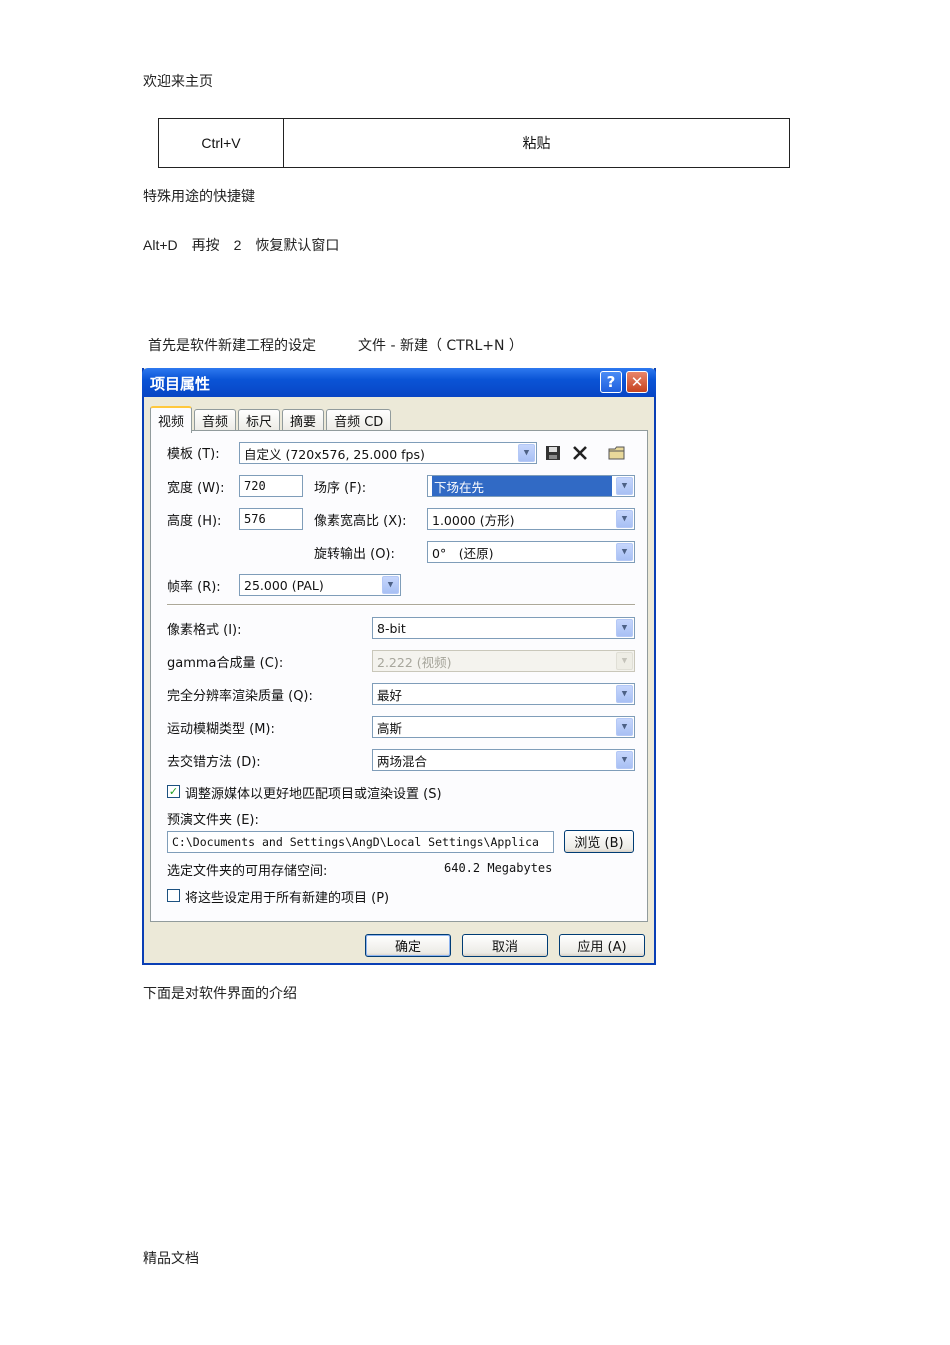 Image resolution: width=950 pixels, height=1345 pixels. I want to click on after-dialog-text: 下面是对软件界面的介绍, so click(220, 994).